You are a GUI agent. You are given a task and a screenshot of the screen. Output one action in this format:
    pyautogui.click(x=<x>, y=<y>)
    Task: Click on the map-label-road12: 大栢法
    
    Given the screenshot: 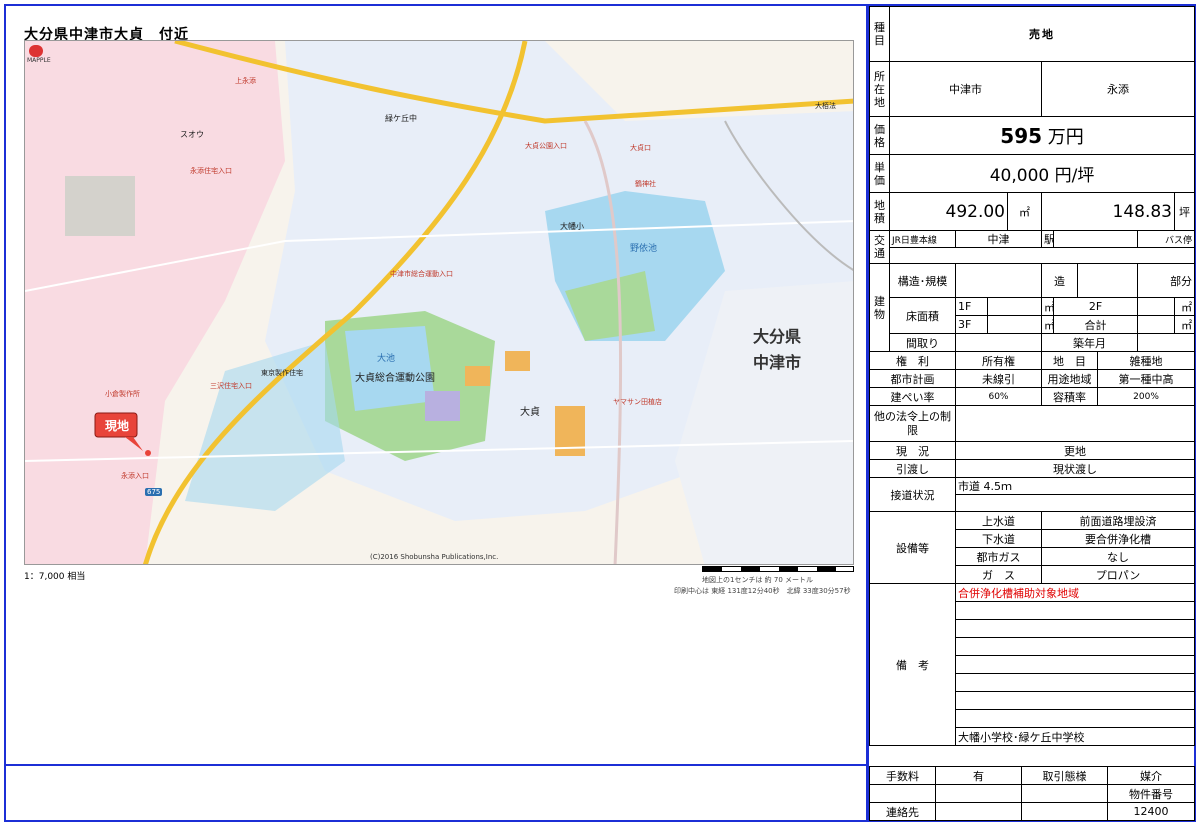 What is the action you would take?
    pyautogui.click(x=825, y=106)
    